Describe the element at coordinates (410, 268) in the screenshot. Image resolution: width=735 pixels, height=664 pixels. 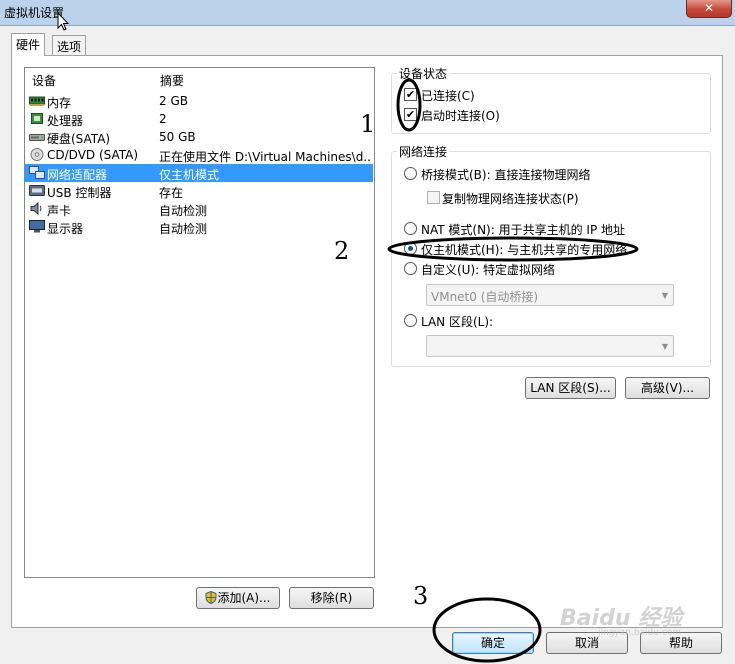
I see `custom-radio` at that location.